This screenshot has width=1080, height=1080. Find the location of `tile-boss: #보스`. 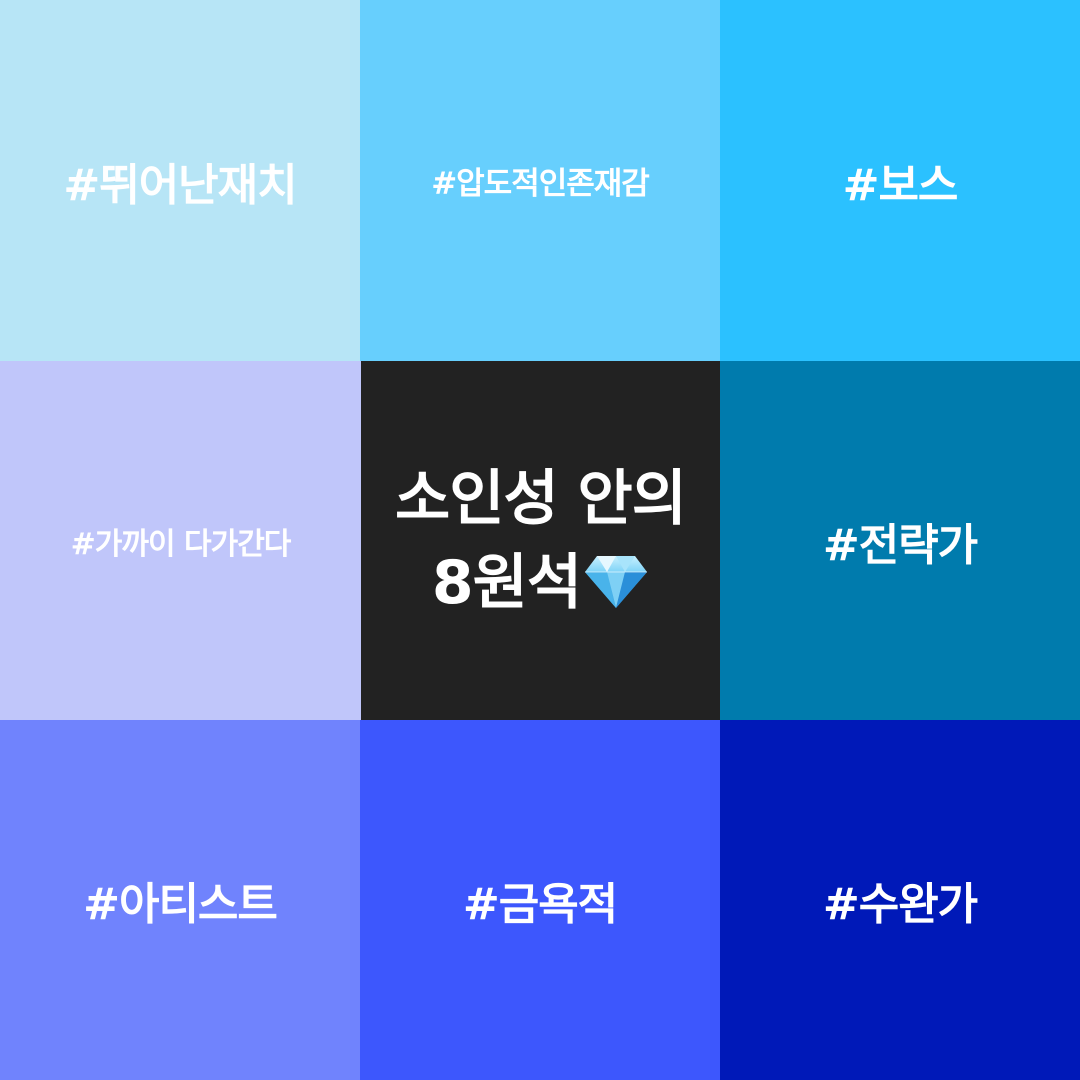

tile-boss: #보스 is located at coordinates (900, 180).